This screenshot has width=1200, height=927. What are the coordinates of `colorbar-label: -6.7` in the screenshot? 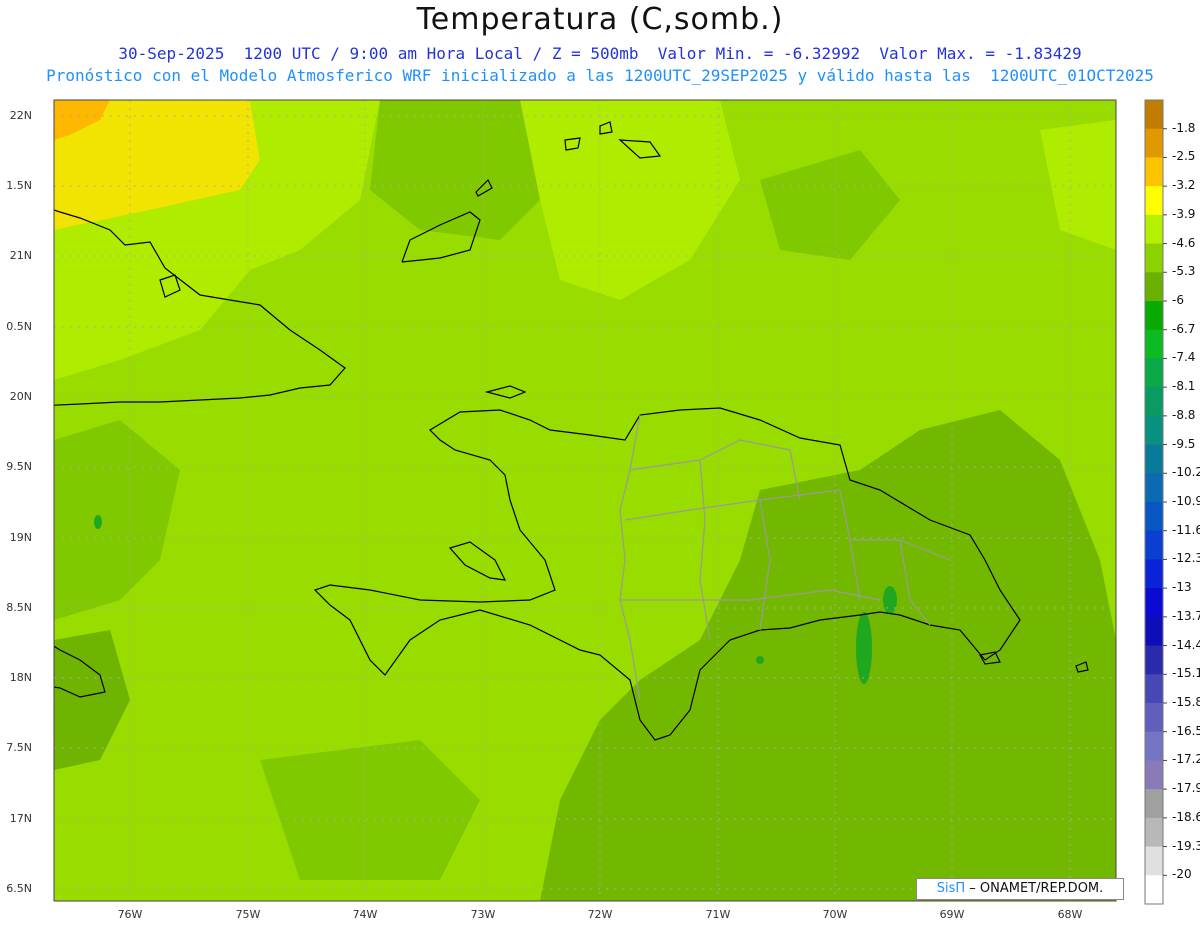 It's located at (1184, 328).